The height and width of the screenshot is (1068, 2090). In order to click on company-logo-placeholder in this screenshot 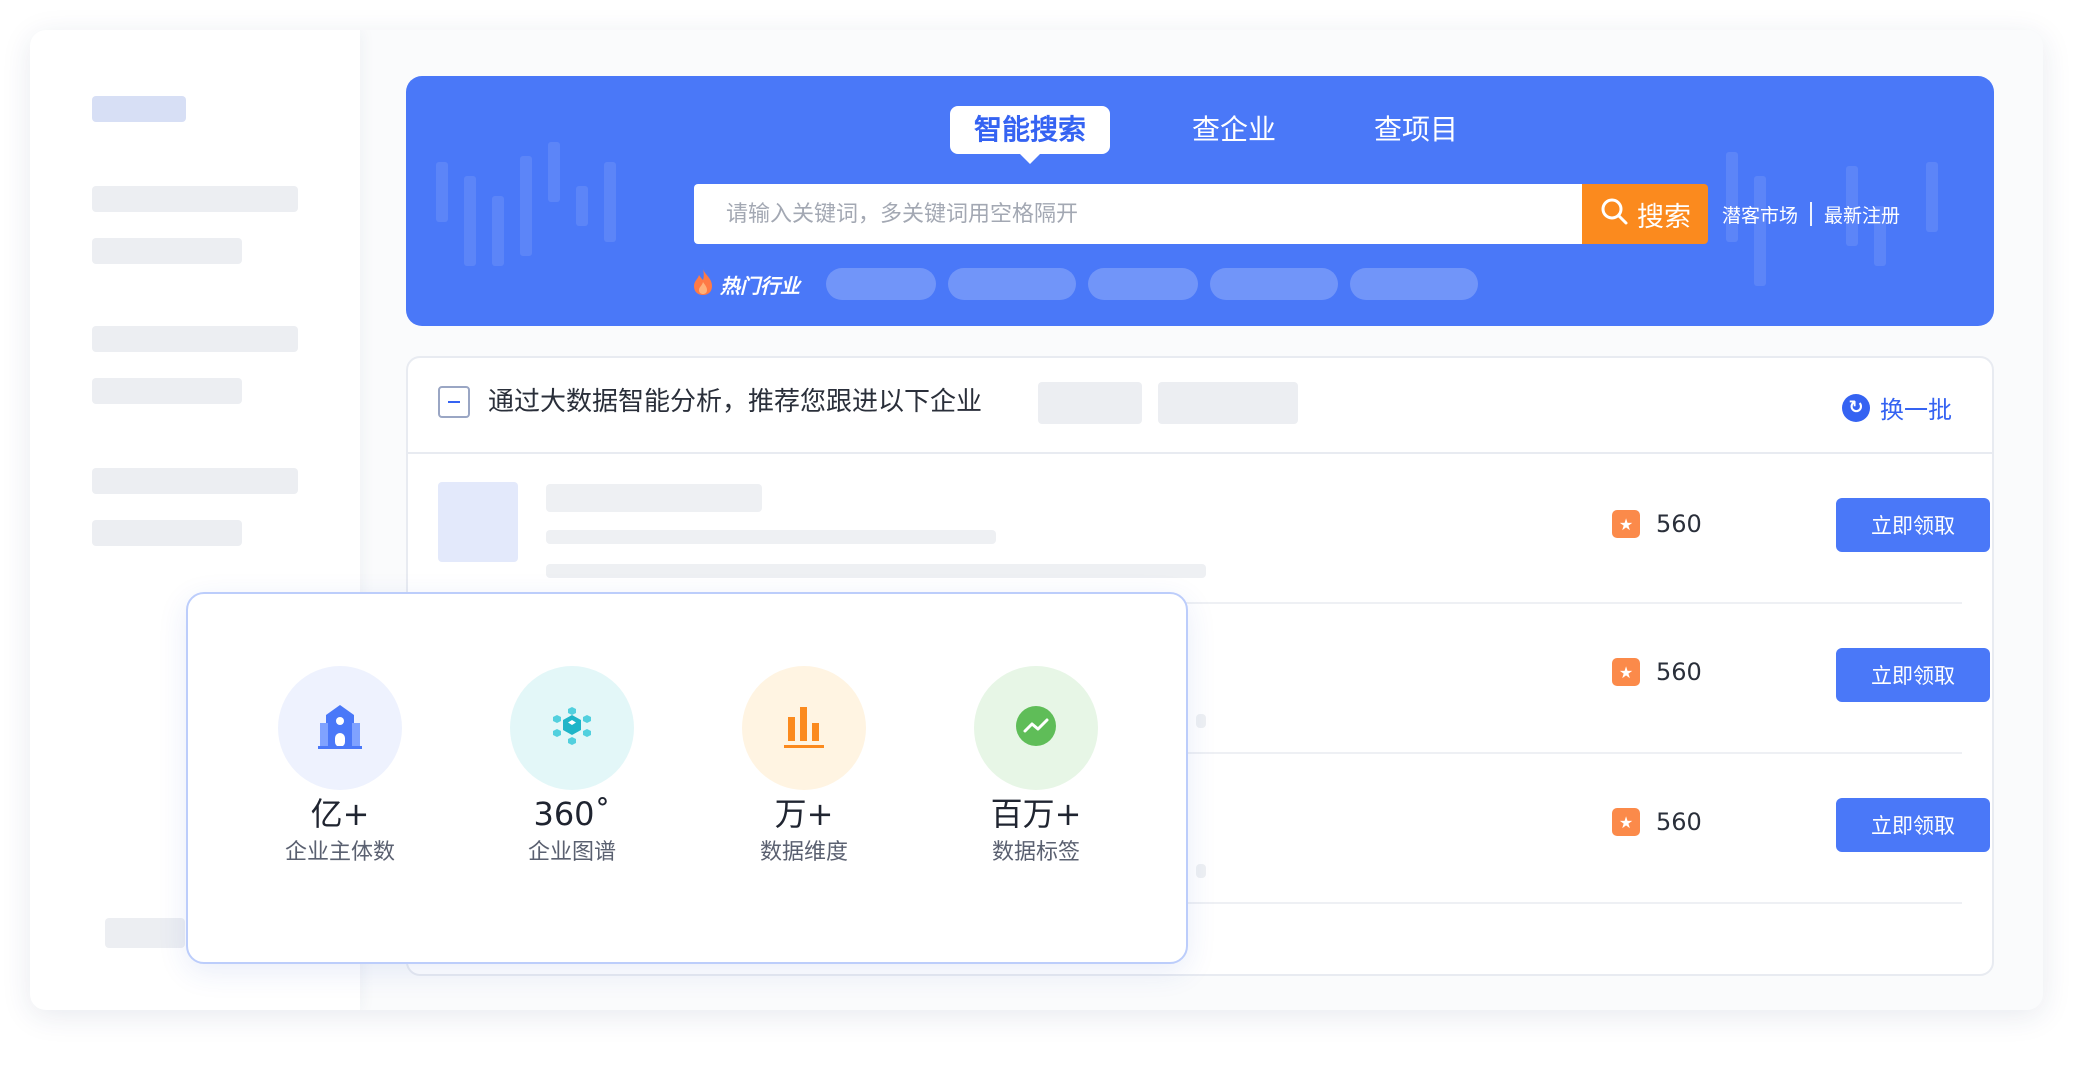, I will do `click(478, 522)`.